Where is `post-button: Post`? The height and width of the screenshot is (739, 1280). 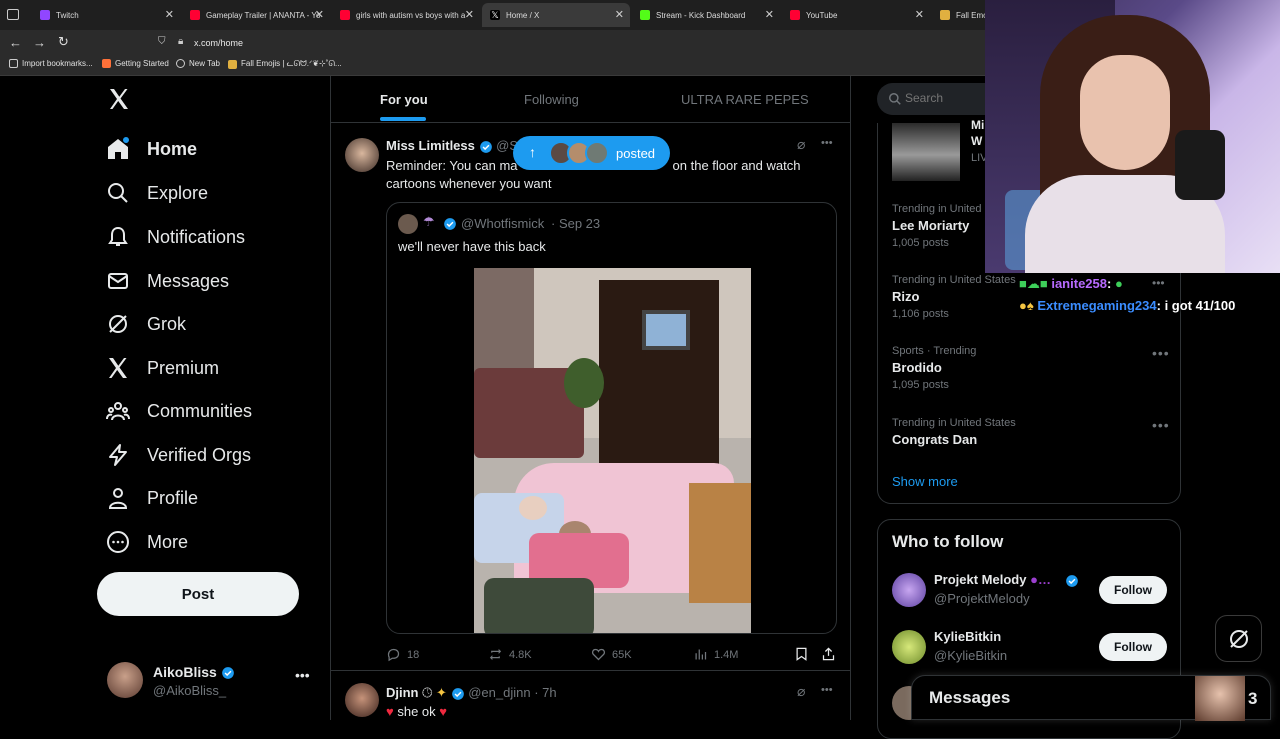
post-button: Post is located at coordinates (198, 594).